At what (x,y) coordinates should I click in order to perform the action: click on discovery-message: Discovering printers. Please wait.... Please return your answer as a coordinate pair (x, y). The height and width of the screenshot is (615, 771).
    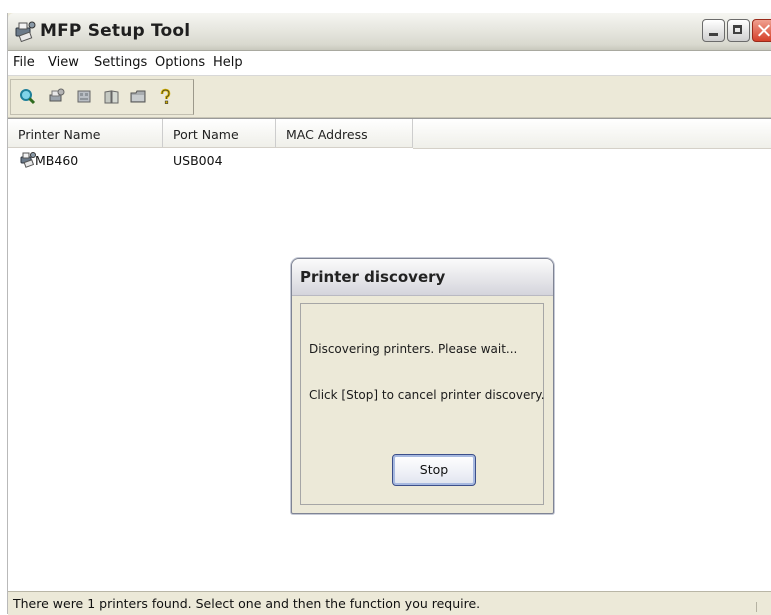
    Looking at the image, I should click on (413, 349).